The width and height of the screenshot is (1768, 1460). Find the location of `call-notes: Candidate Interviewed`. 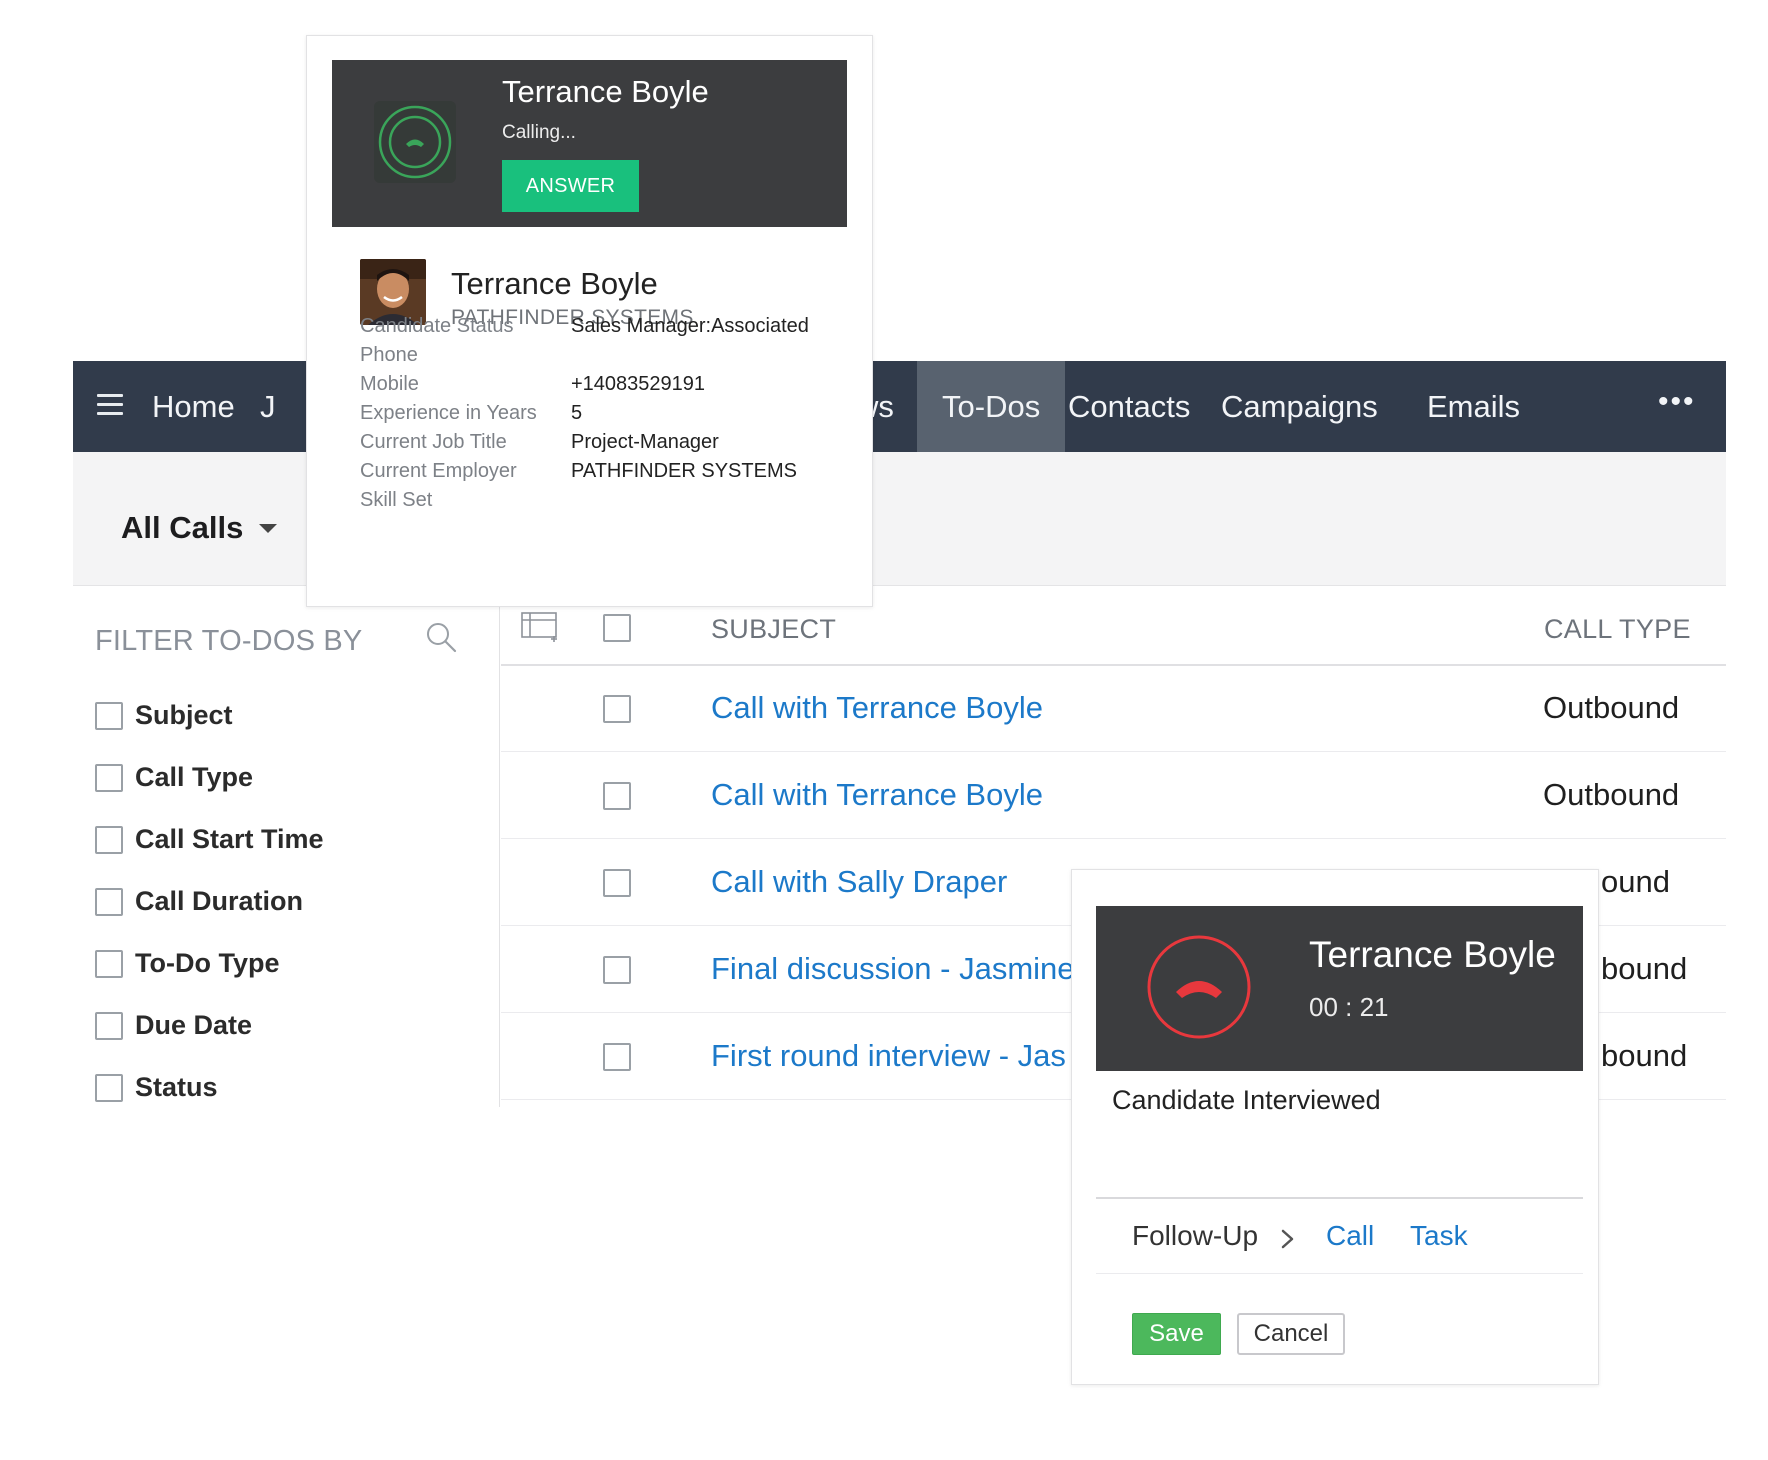

call-notes: Candidate Interviewed is located at coordinates (1246, 1100).